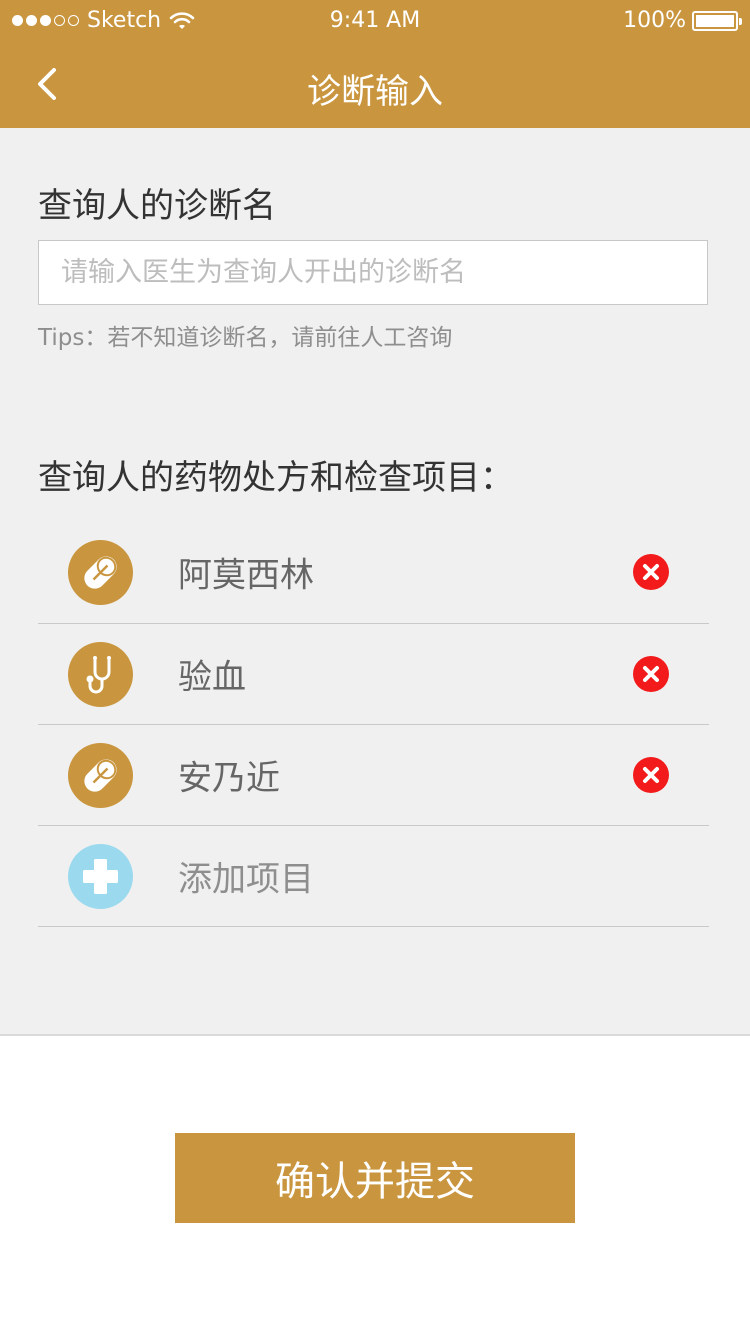  I want to click on add-item-label: 添加项目, so click(246, 879).